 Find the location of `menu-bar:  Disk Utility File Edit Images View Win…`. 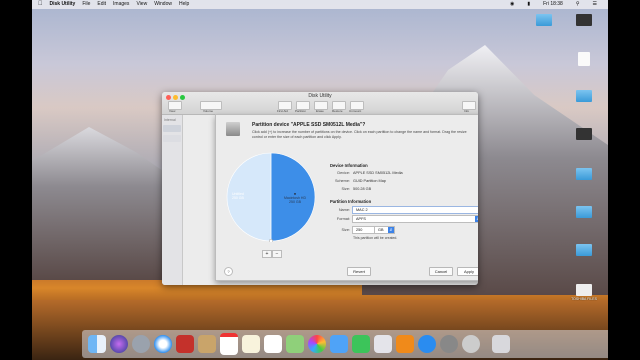

menu-bar:  Disk Utility File Edit Images View Win… is located at coordinates (320, 4).